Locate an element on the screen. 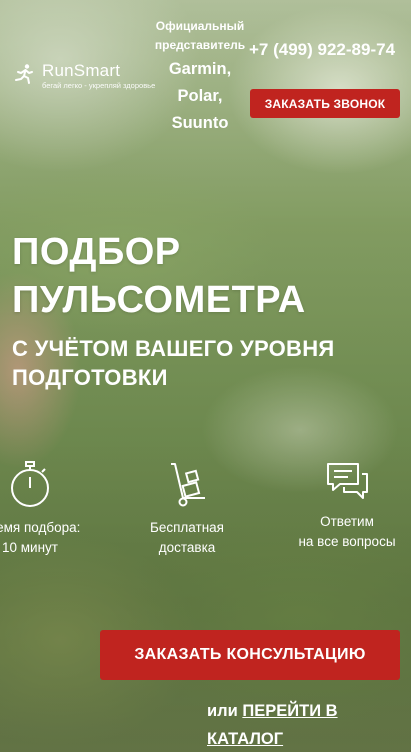  hand-truck-icon is located at coordinates (188, 485).